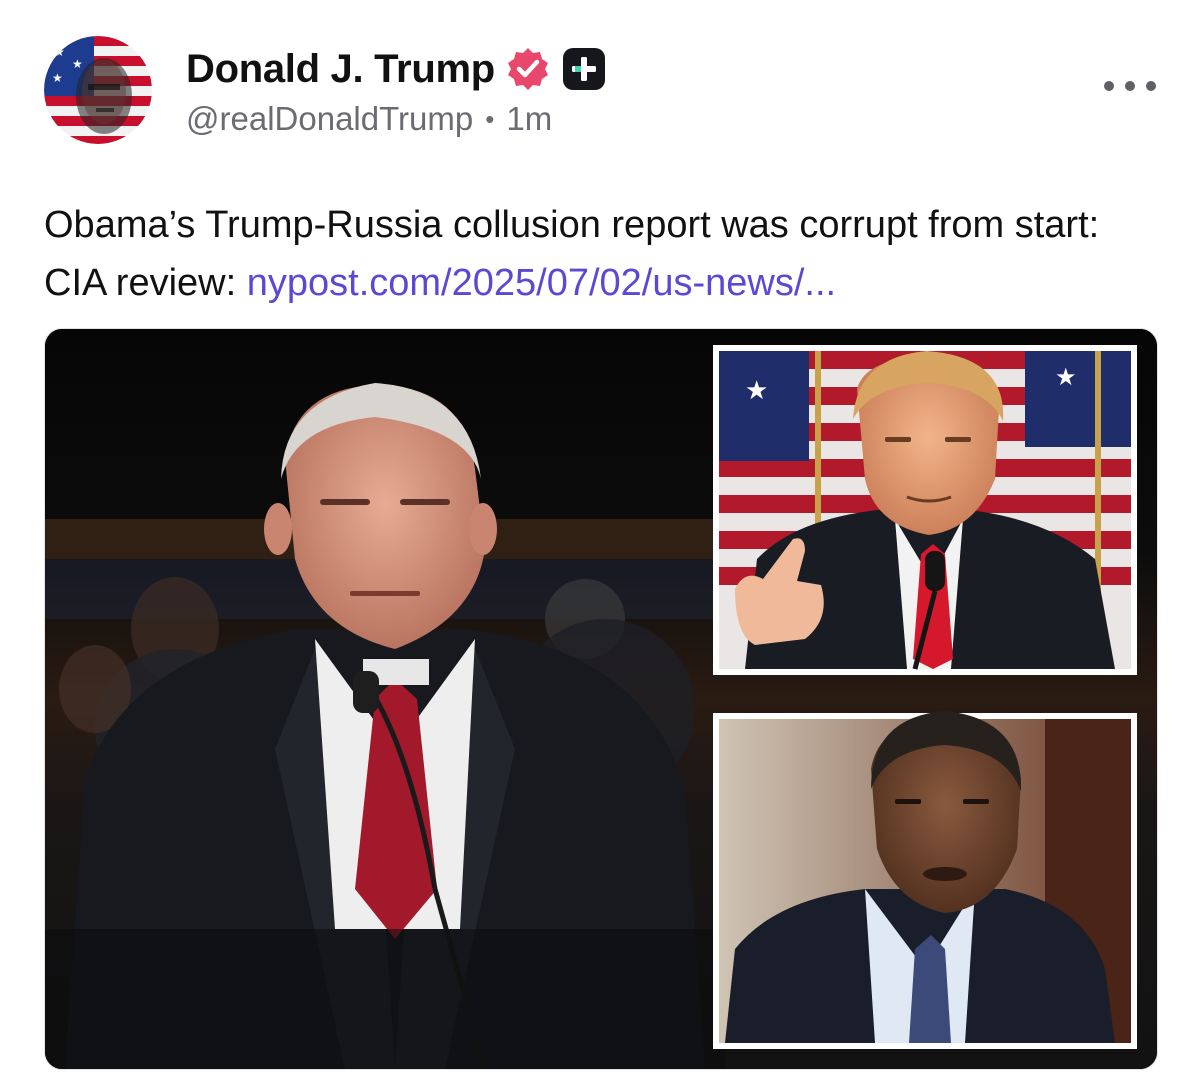 The width and height of the screenshot is (1200, 1075). I want to click on author-name-row: Donald J. Trump, so click(396, 69).